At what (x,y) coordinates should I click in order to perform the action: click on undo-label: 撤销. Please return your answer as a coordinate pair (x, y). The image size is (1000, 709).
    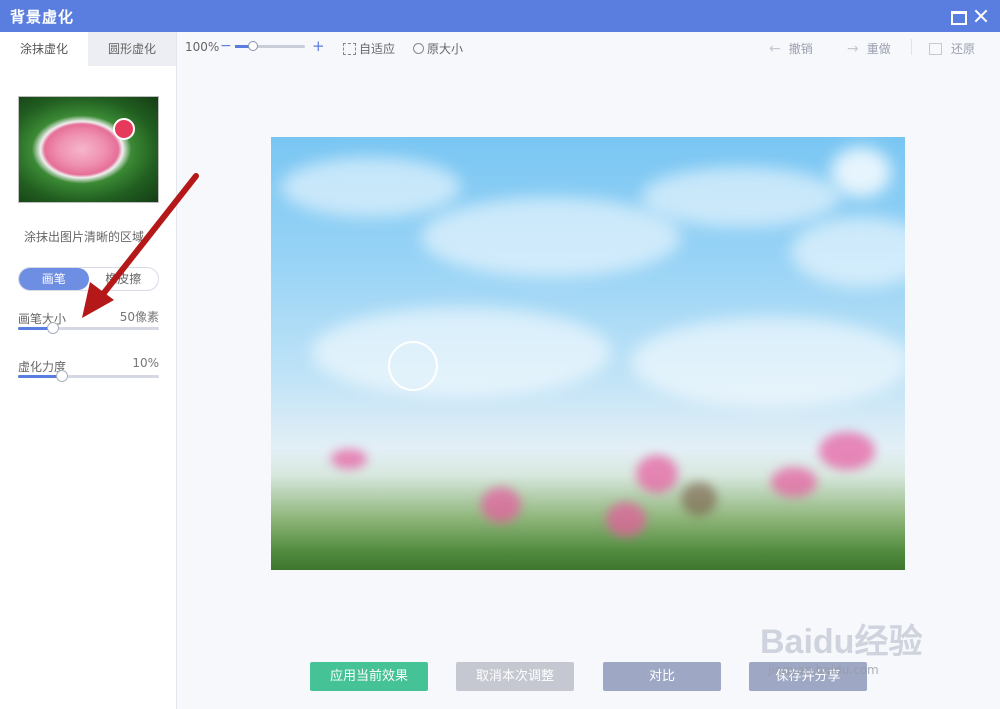
    Looking at the image, I should click on (800, 49).